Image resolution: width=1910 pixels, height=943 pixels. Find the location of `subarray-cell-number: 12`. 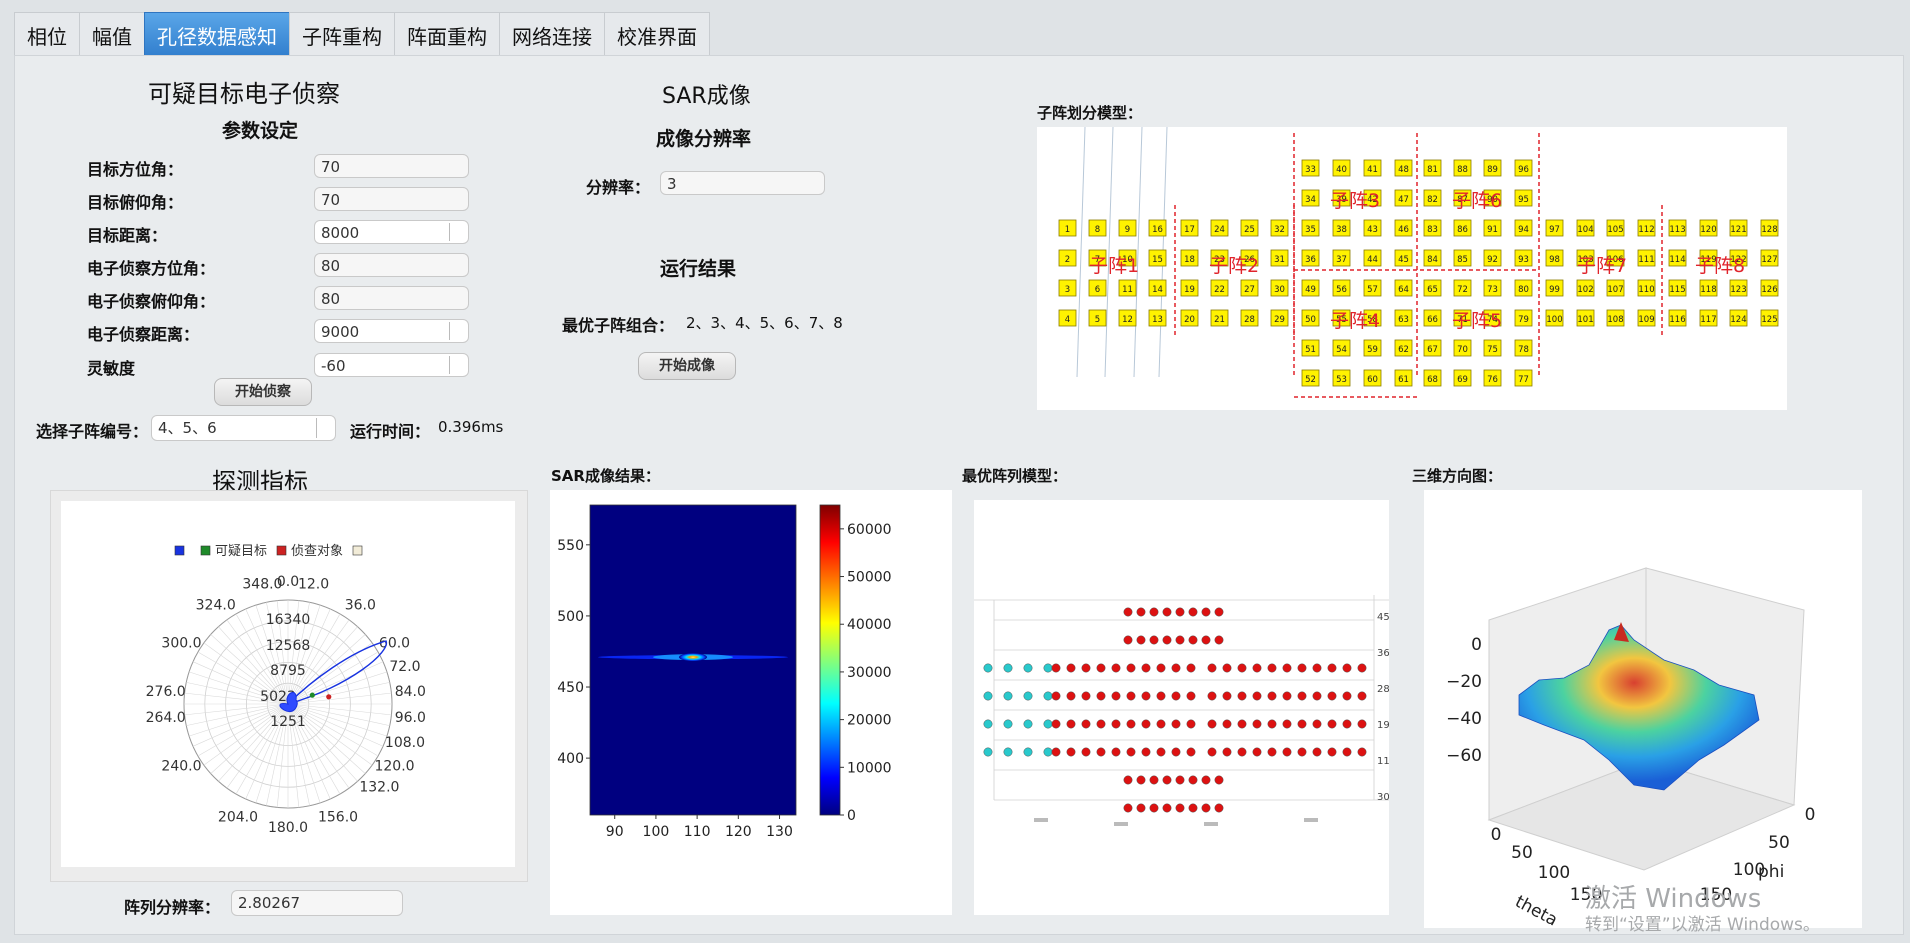

subarray-cell-number: 12 is located at coordinates (1127, 320).